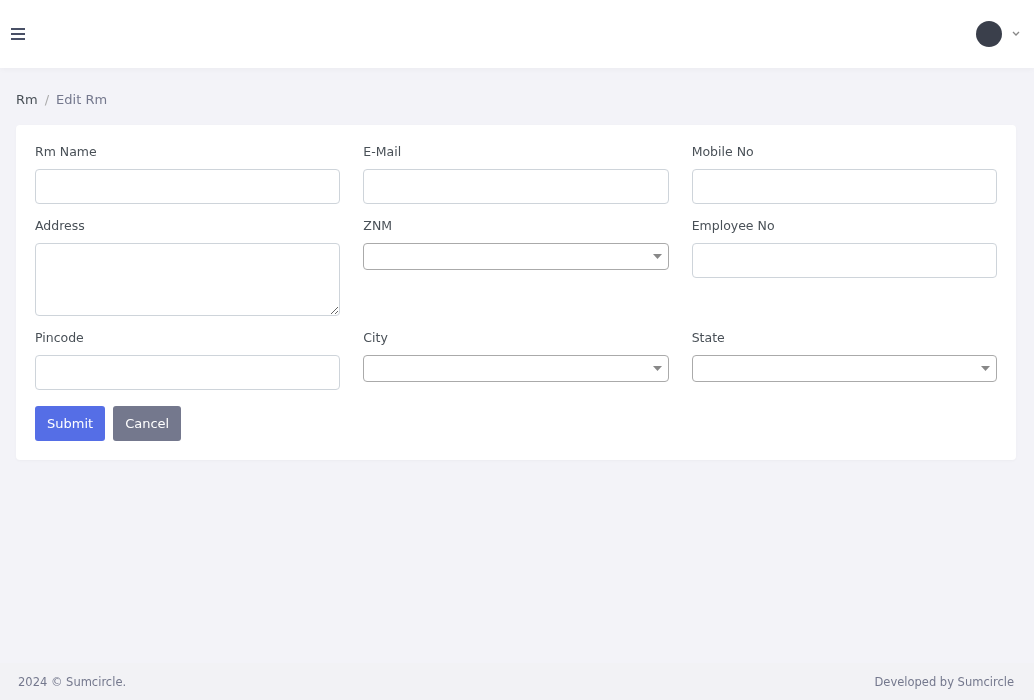 The image size is (1034, 700). Describe the element at coordinates (944, 681) in the screenshot. I see `credit-text: Developed by Sumcircle` at that location.